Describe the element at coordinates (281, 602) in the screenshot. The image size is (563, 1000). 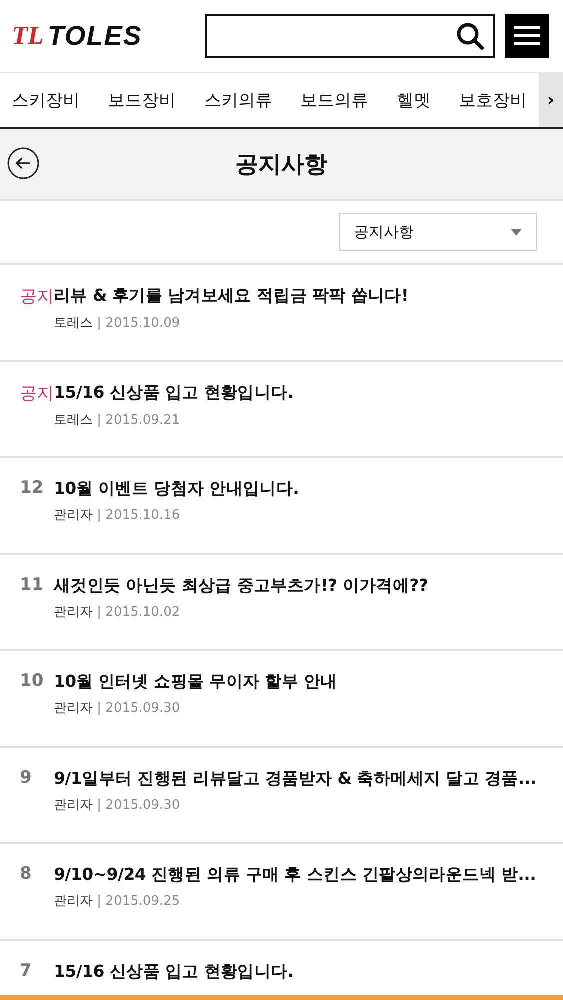
I see `post-item: 11 새것인듯 아닌듯 최상급 중고부츠가!? 이가격에?? 관리자 | 2015.10.02` at that location.